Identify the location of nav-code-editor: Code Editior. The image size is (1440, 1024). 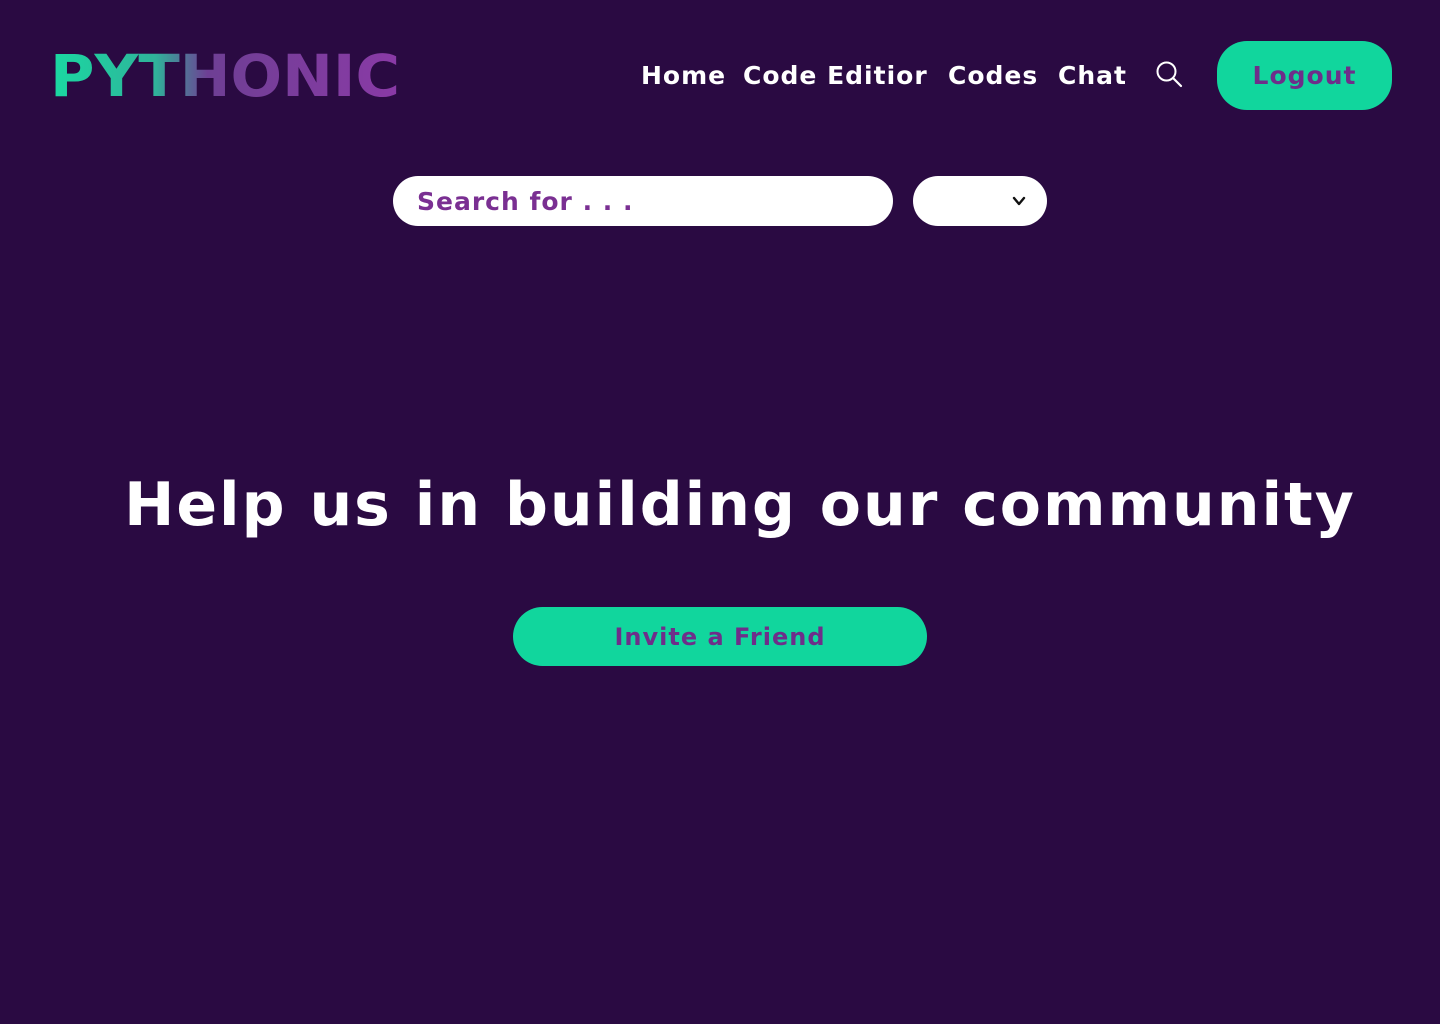
(835, 76).